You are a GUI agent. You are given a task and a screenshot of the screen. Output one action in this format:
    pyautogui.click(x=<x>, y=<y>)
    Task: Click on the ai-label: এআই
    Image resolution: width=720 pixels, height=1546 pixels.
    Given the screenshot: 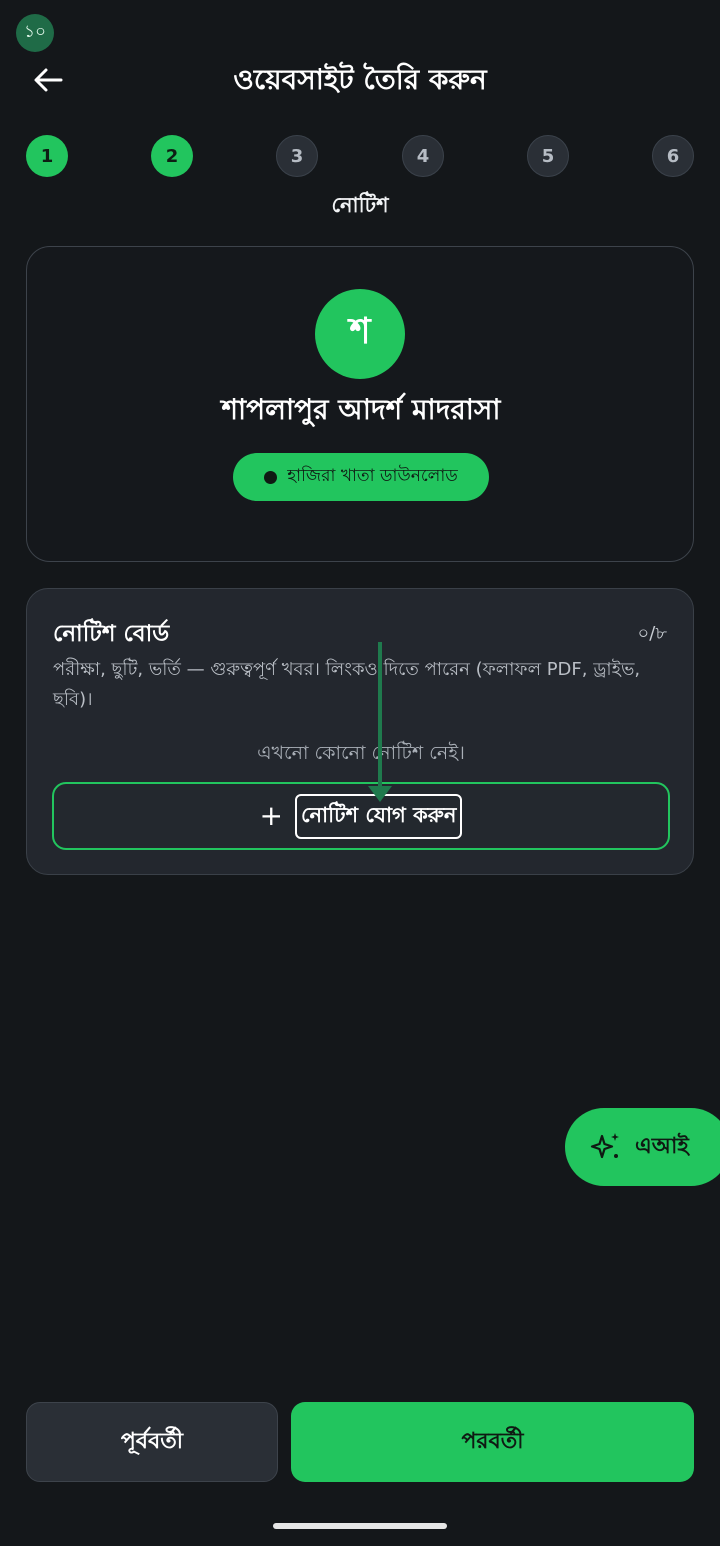 What is the action you would take?
    pyautogui.click(x=662, y=1146)
    